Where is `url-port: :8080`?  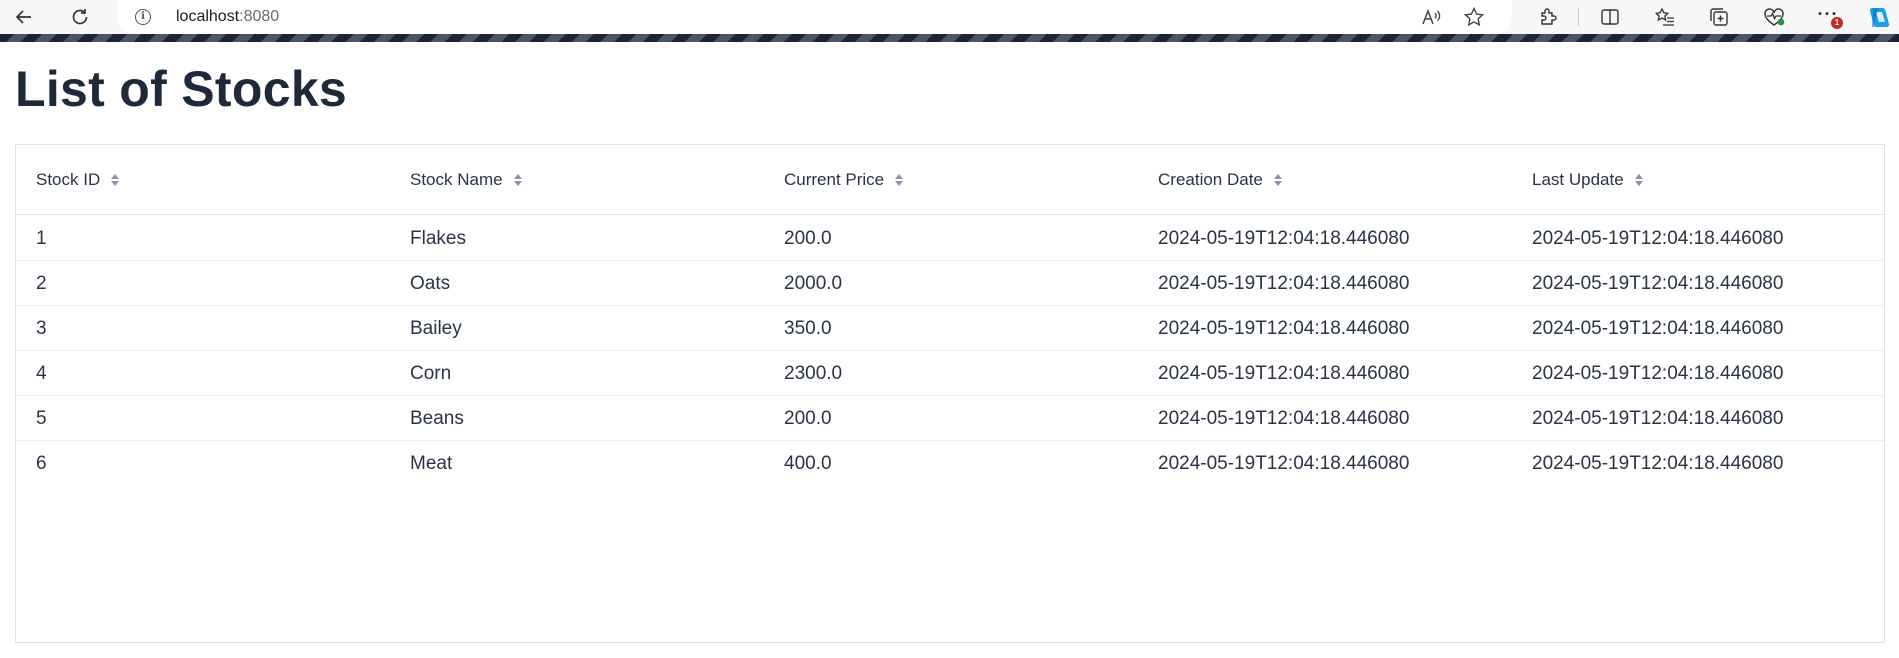
url-port: :8080 is located at coordinates (259, 16).